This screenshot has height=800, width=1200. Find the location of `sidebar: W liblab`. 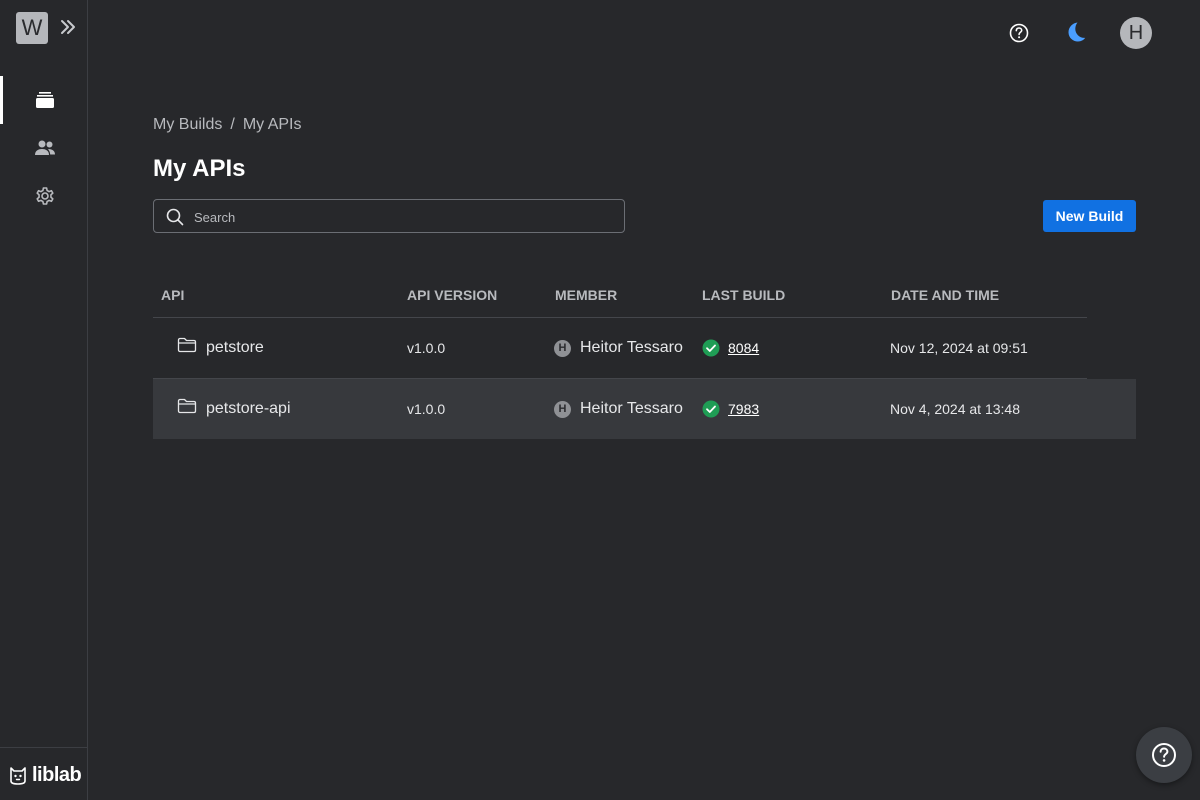

sidebar: W liblab is located at coordinates (44, 400).